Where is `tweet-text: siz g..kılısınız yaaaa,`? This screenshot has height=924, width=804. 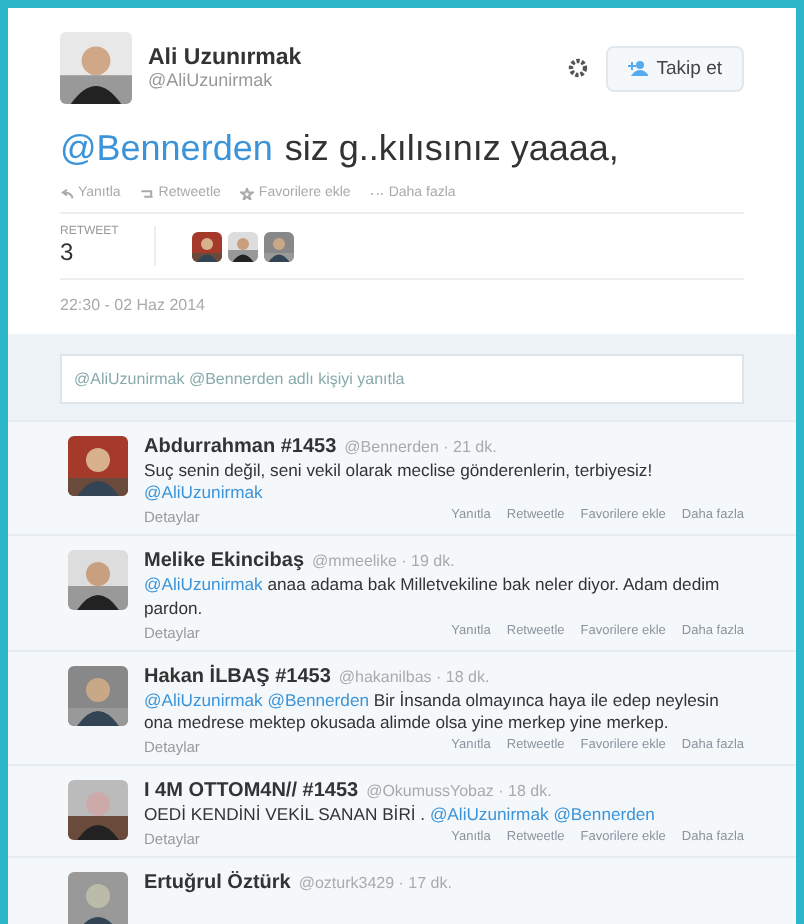 tweet-text: siz g..kılısınız yaaaa, is located at coordinates (451, 149).